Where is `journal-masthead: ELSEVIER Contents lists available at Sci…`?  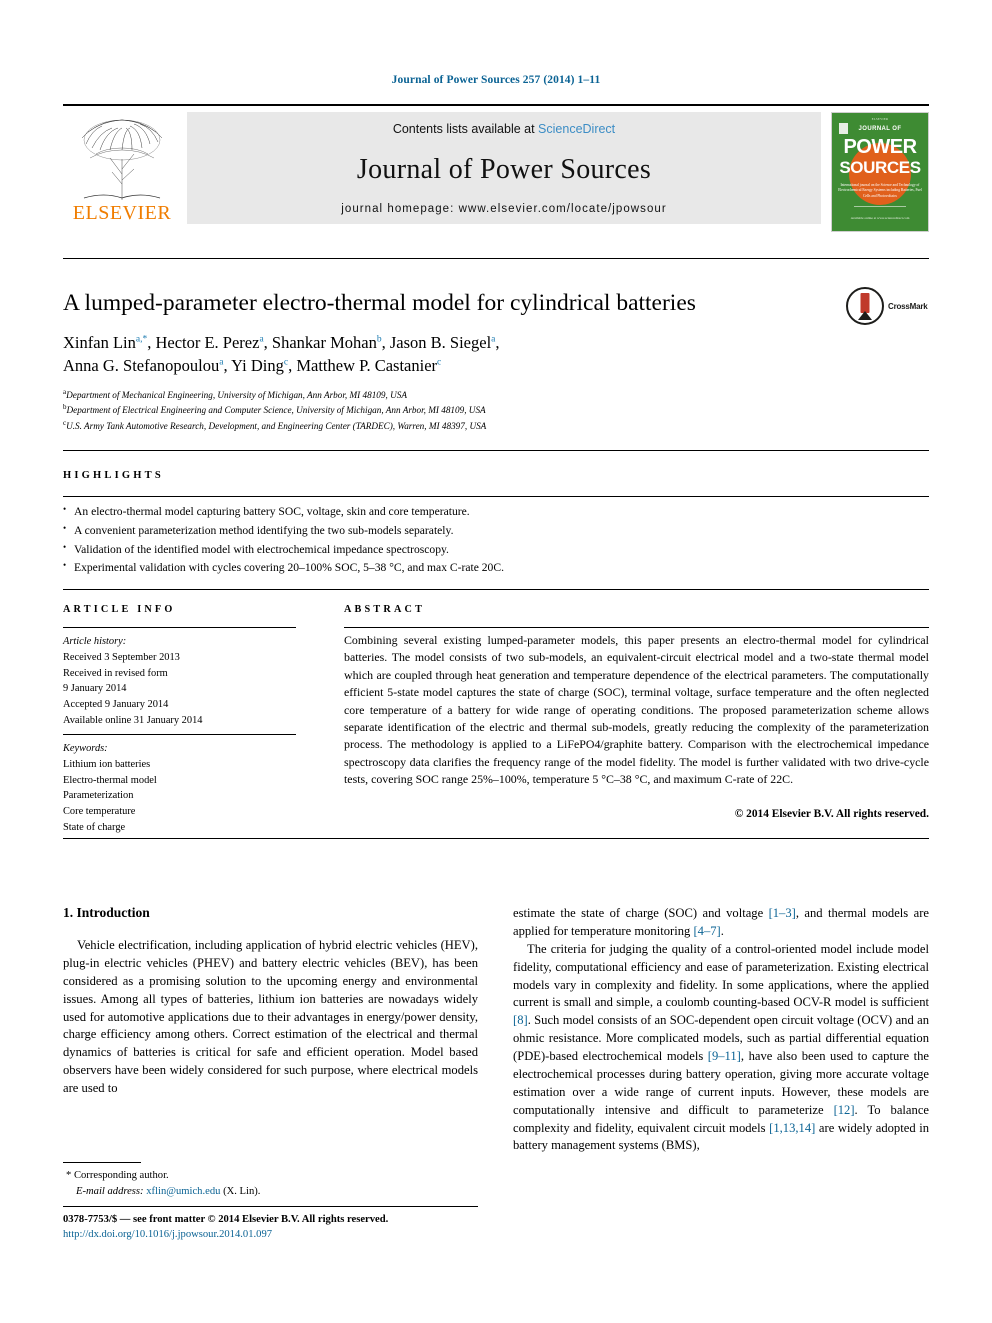 journal-masthead: ELSEVIER Contents lists available at Sci… is located at coordinates (496, 168).